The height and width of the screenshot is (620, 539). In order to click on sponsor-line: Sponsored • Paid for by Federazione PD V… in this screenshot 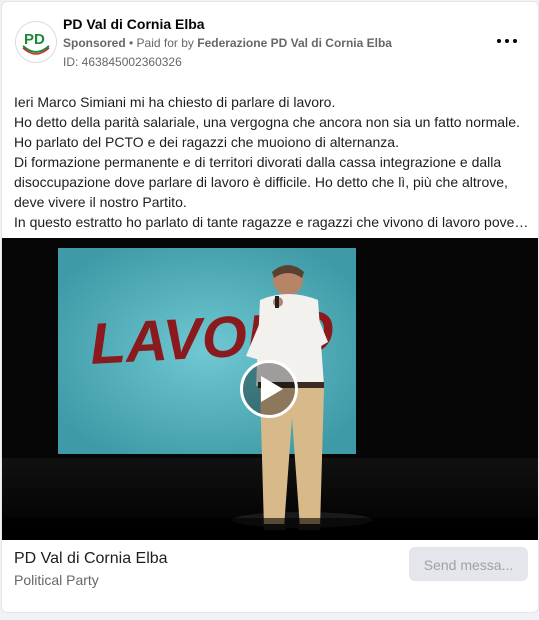, I will do `click(227, 43)`.